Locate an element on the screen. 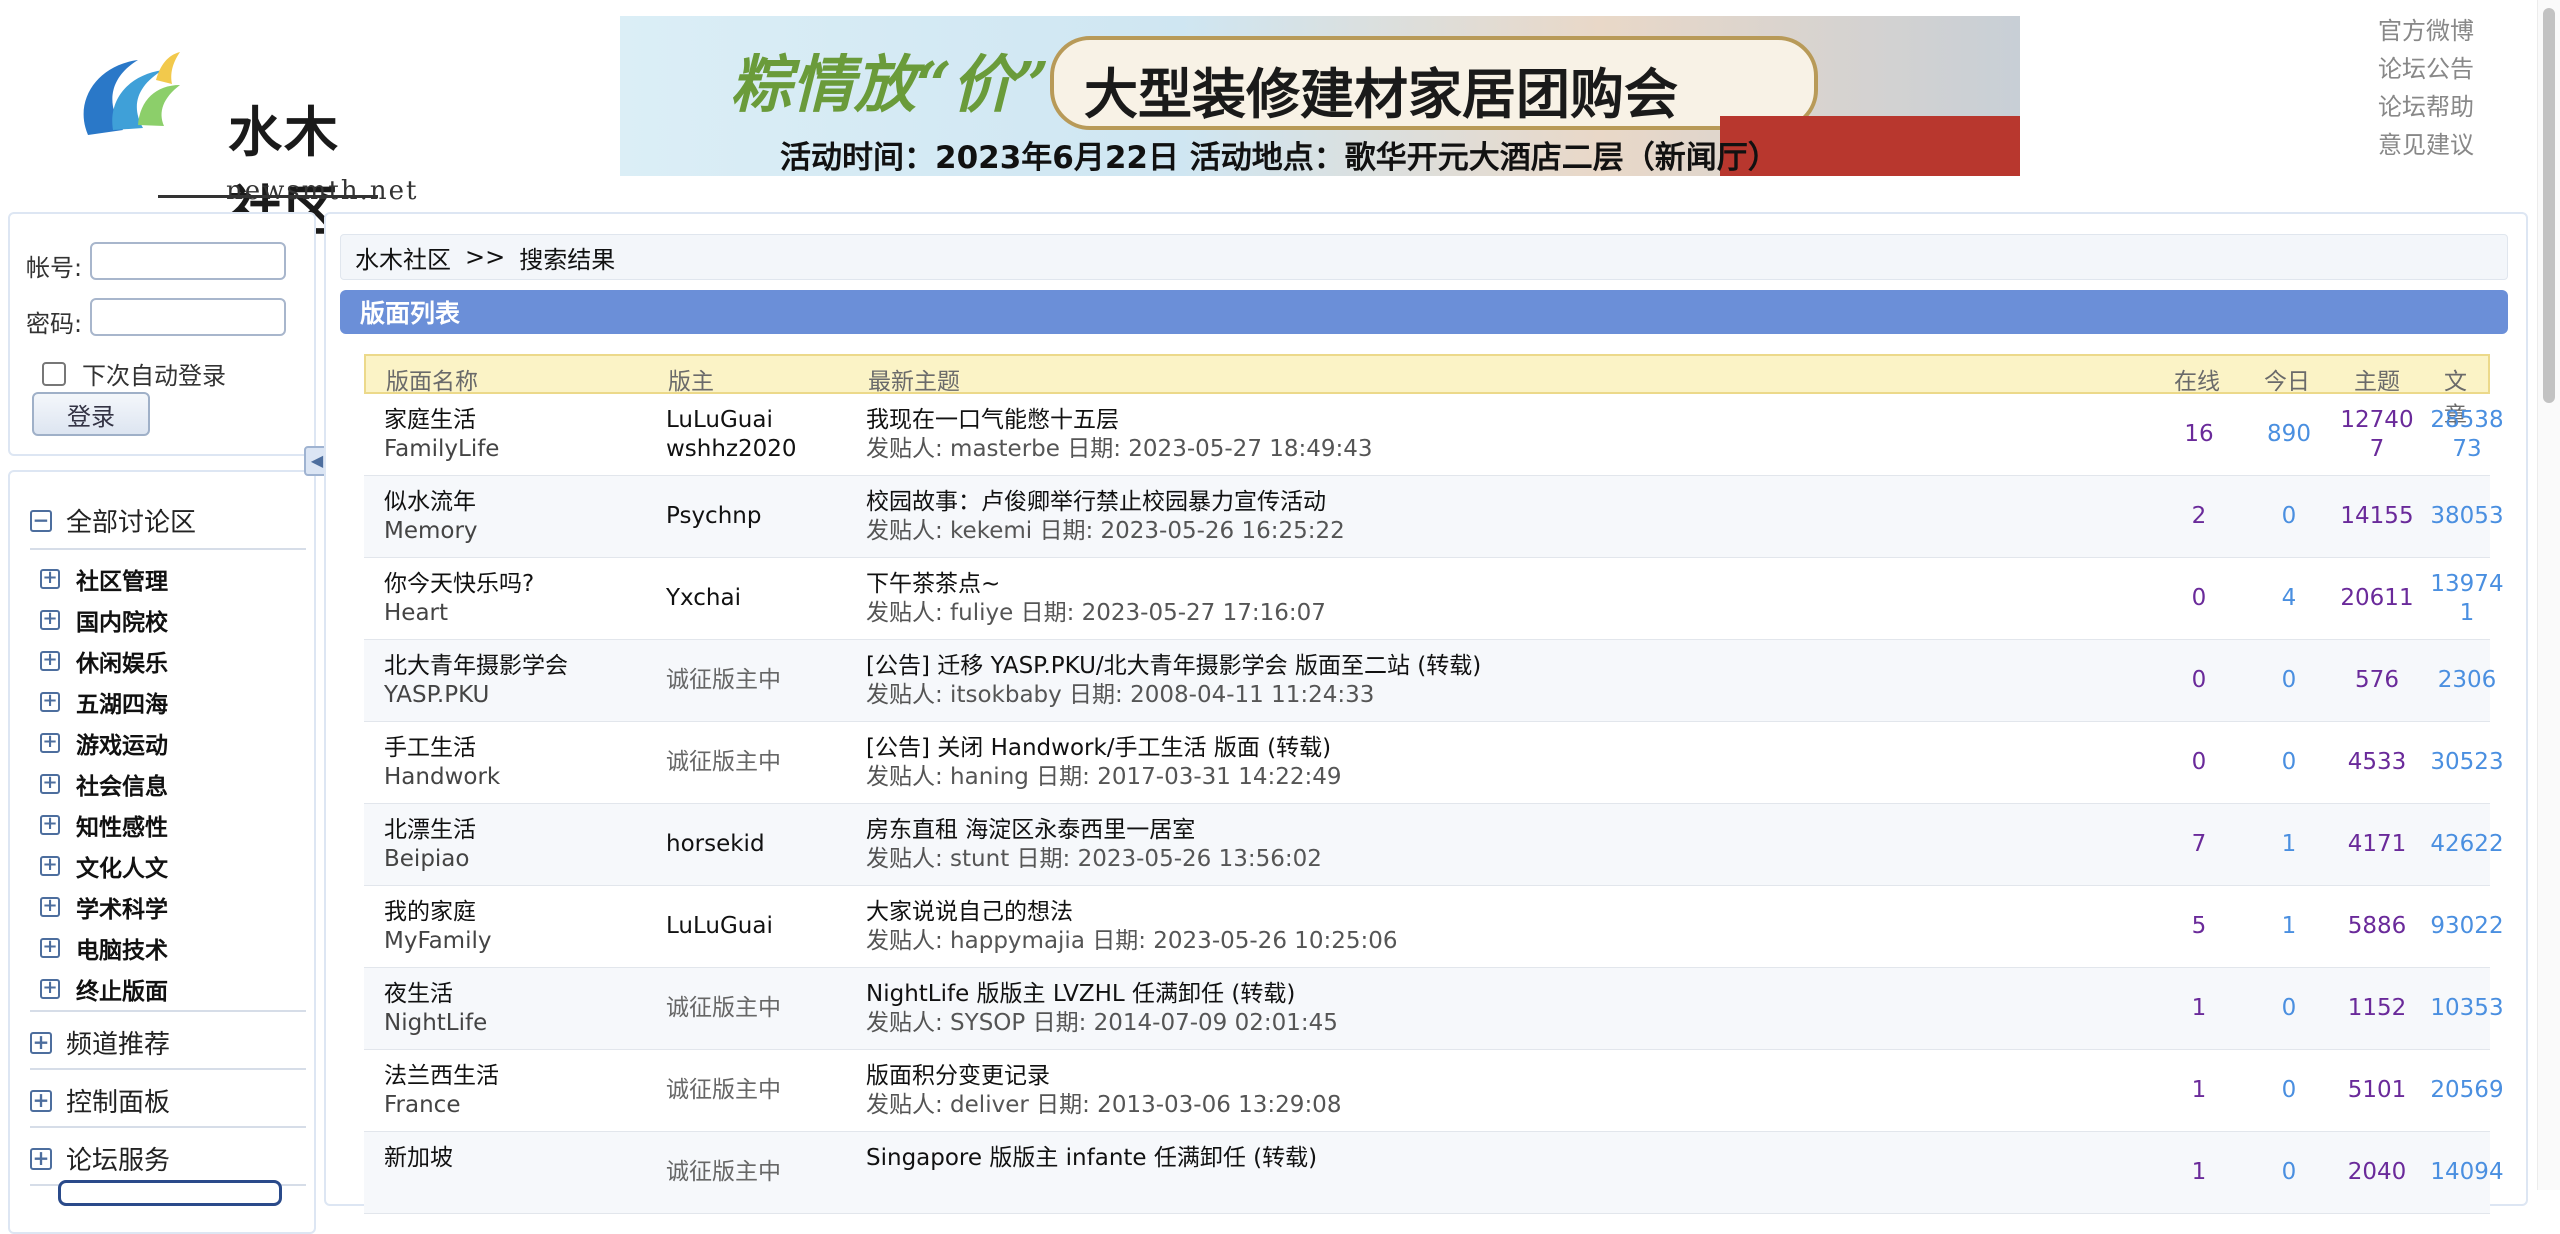  post-count: 20569 is located at coordinates (2467, 1090).